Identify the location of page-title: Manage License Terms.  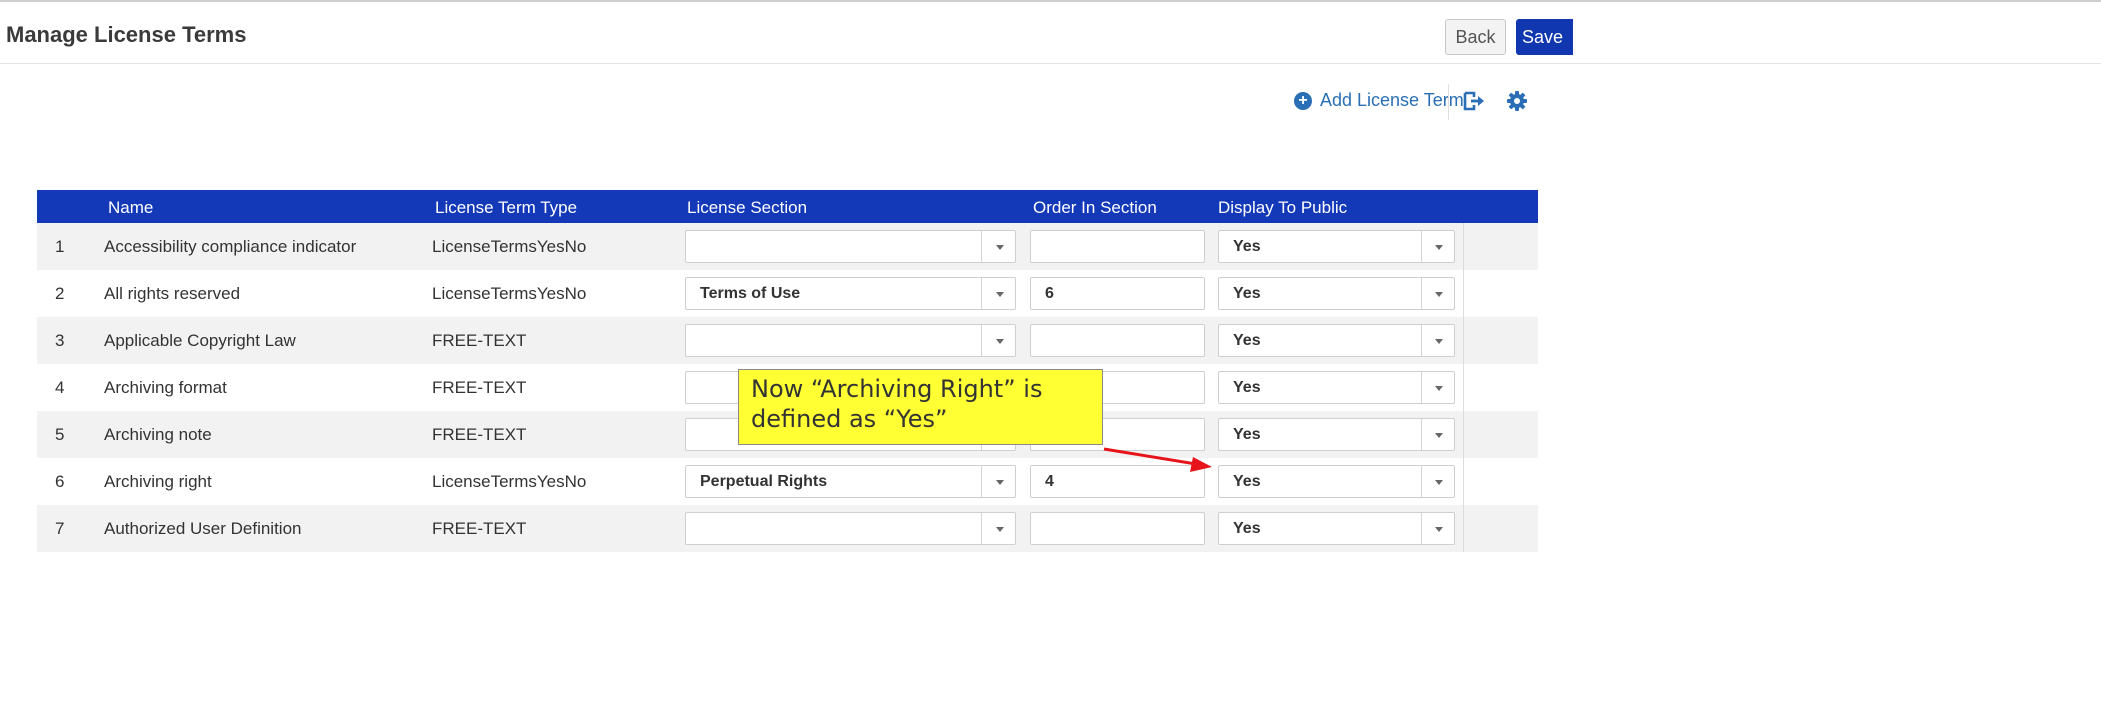
(126, 34).